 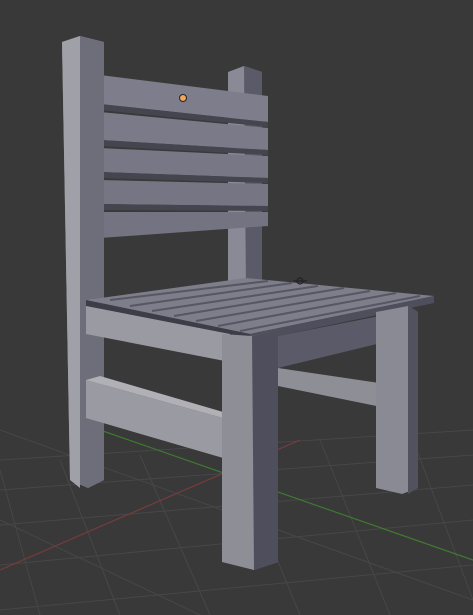 I want to click on right-stretcher, so click(x=332, y=388).